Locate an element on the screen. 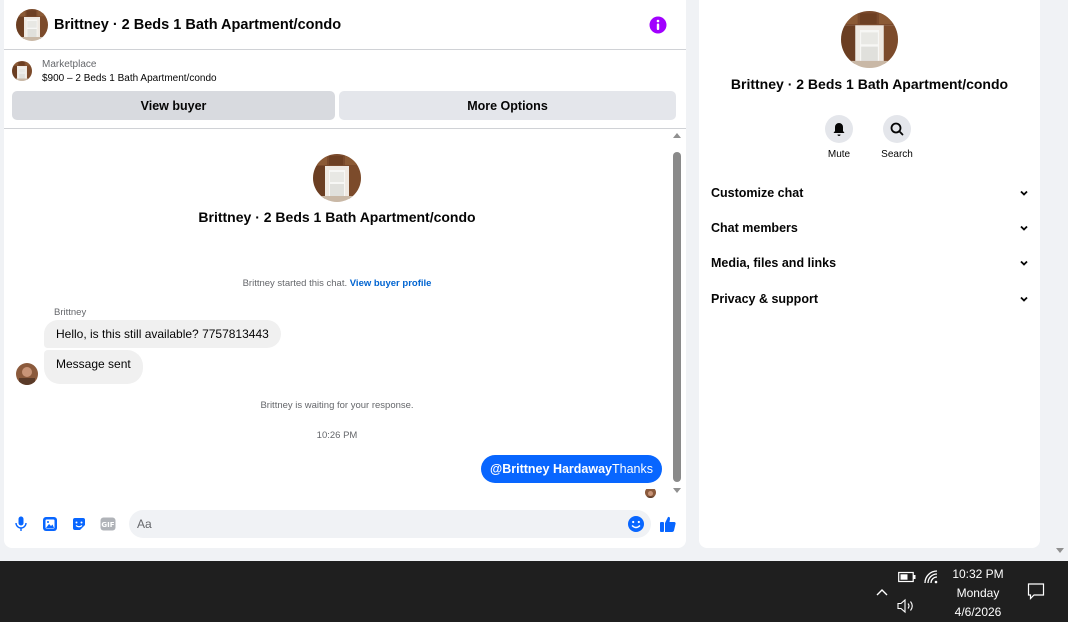 The height and width of the screenshot is (622, 1068). seen-indicator-avatar is located at coordinates (650, 492).